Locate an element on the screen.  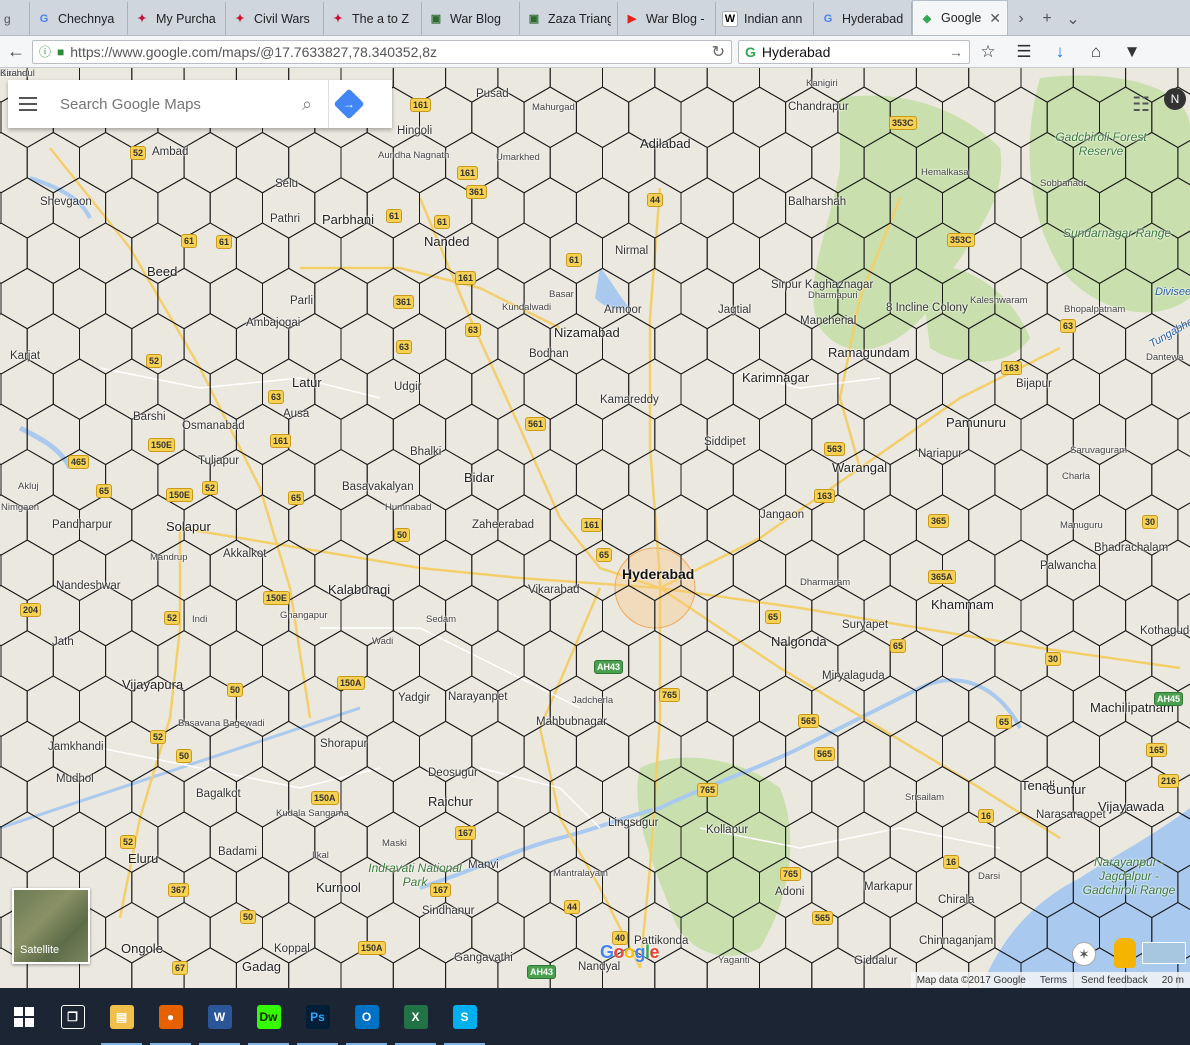
place-label: Pathri is located at coordinates (285, 219).